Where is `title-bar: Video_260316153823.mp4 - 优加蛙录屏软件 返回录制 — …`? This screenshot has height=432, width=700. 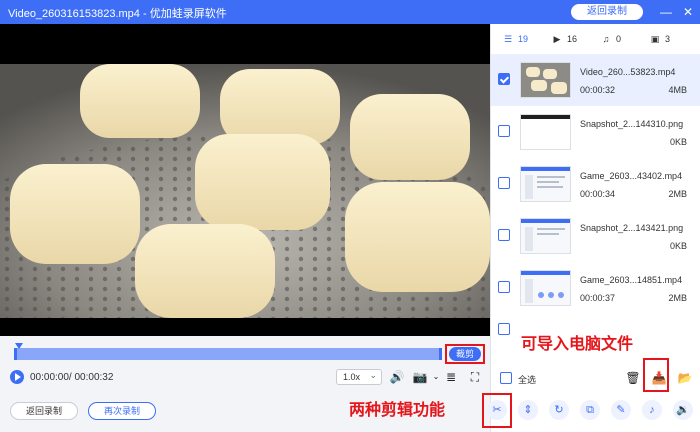 title-bar: Video_260316153823.mp4 - 优加蛙录屏软件 返回录制 — … is located at coordinates (350, 12).